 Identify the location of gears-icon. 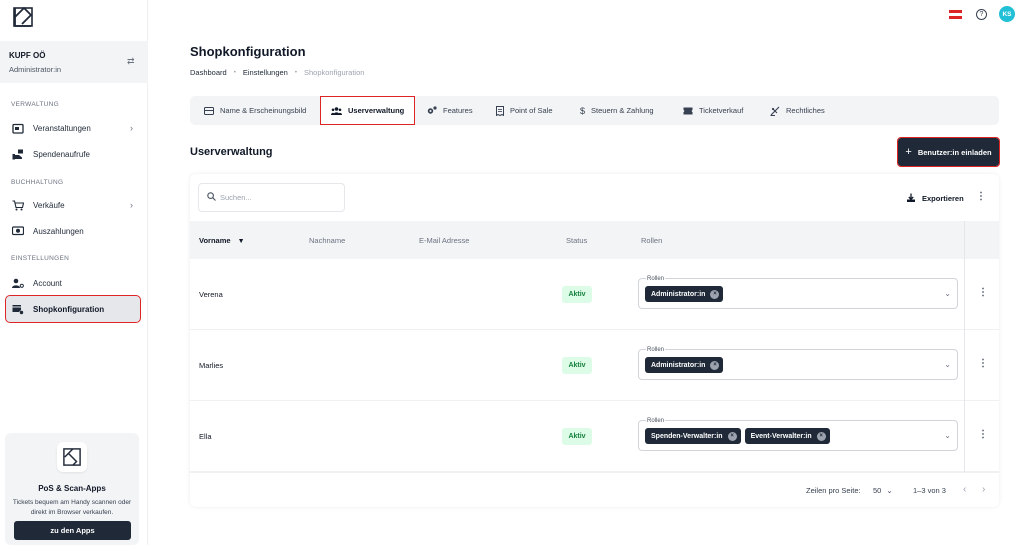
(432, 110).